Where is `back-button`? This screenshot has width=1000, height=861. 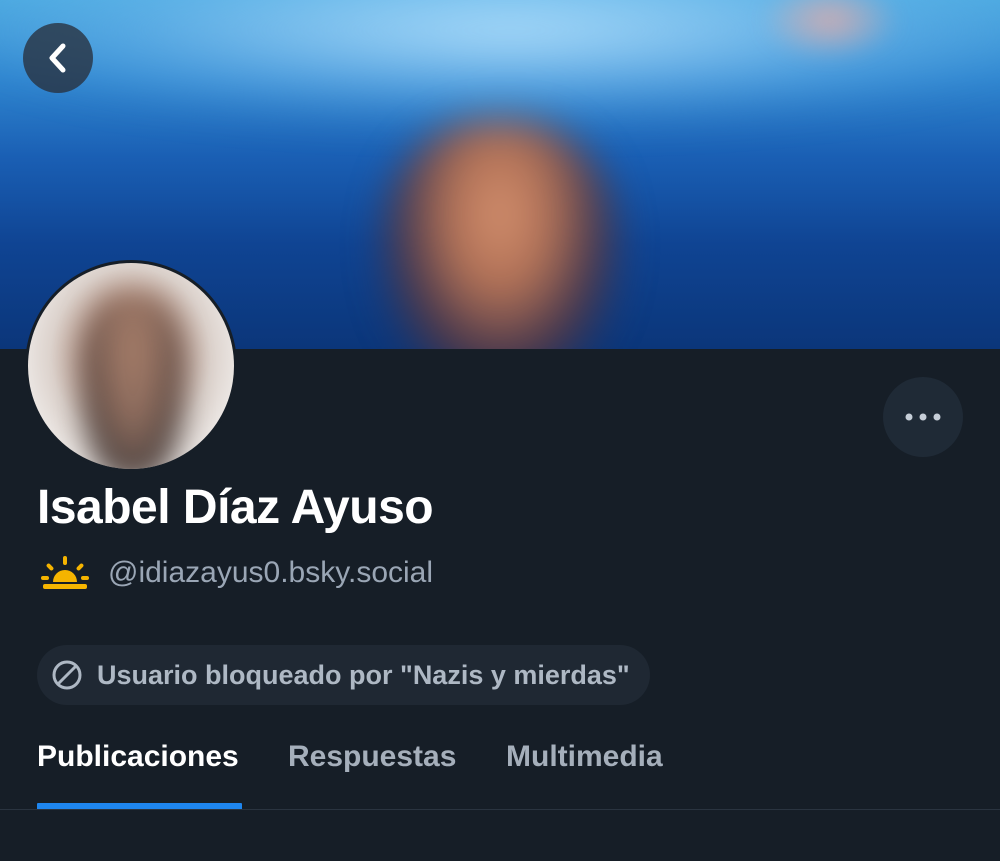
back-button is located at coordinates (58, 58).